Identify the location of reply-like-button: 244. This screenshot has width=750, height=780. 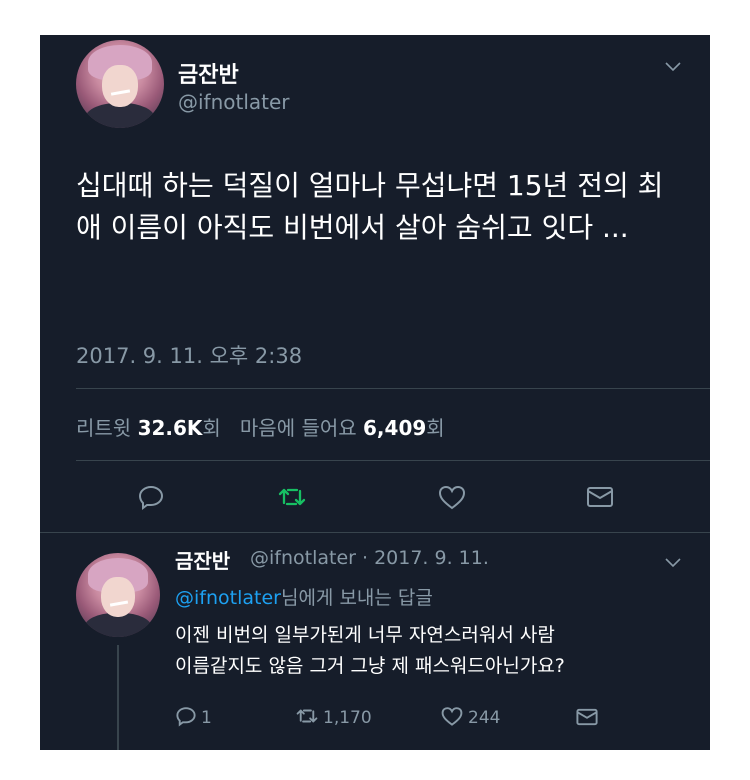
(470, 718).